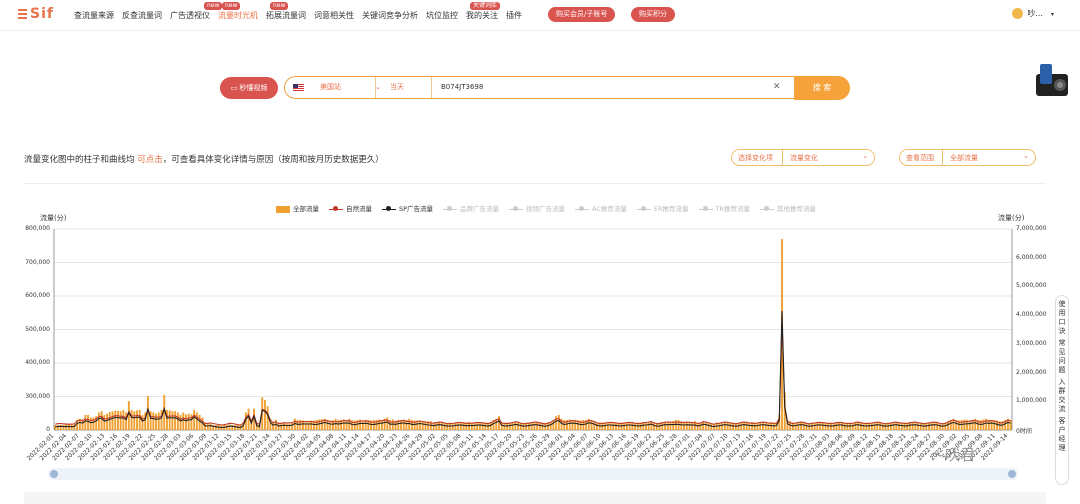 The image size is (1080, 504). What do you see at coordinates (249, 88) in the screenshot?
I see `video-guide-button: ▭ 秒懂视频` at bounding box center [249, 88].